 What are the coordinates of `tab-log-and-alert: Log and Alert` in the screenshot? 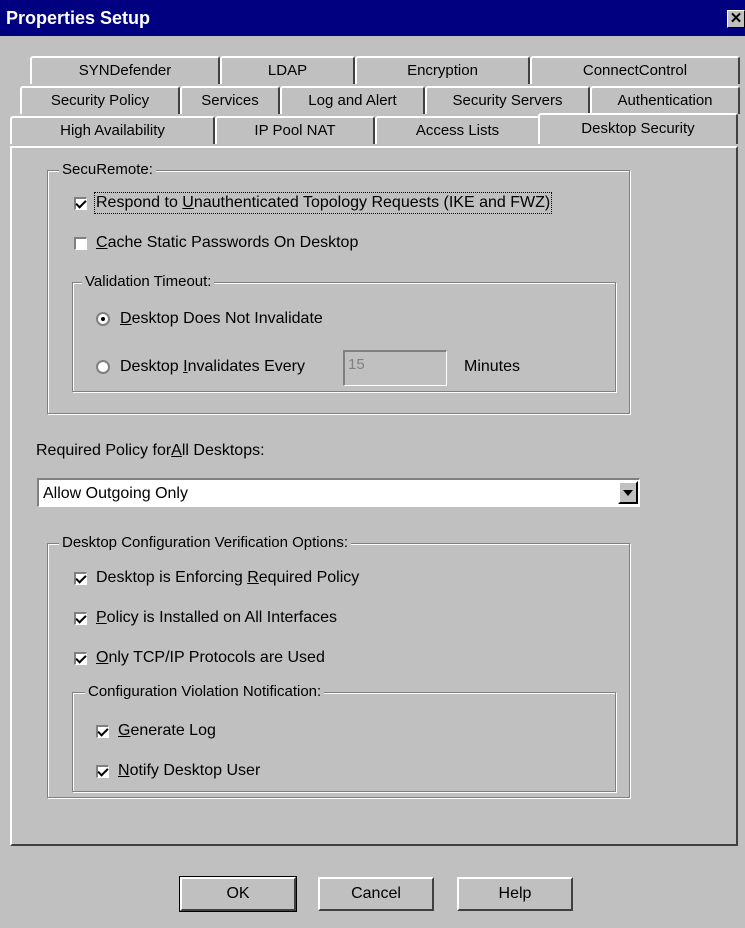 It's located at (352, 100).